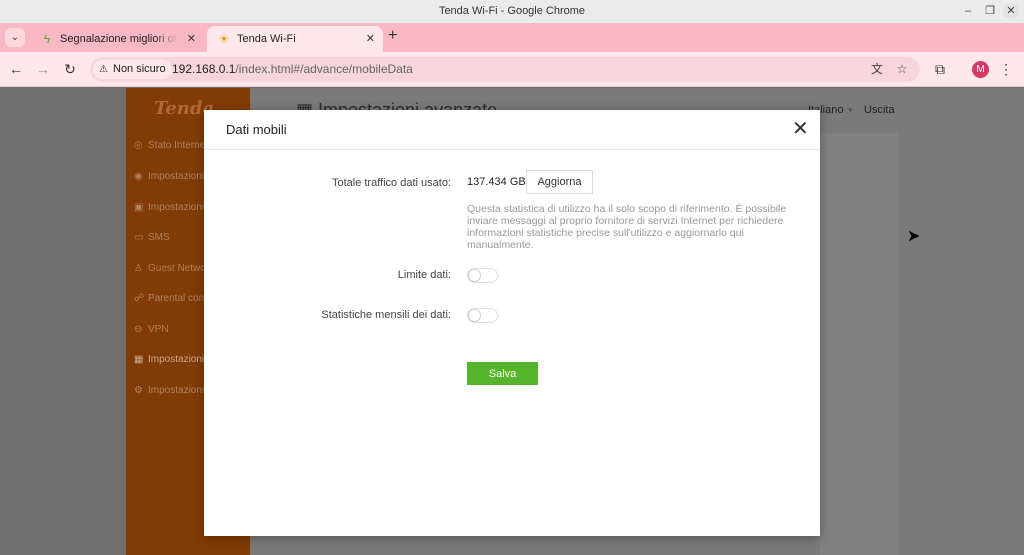 The image size is (1024, 555). I want to click on tab-search-chevron-icon: ⌄, so click(15, 37).